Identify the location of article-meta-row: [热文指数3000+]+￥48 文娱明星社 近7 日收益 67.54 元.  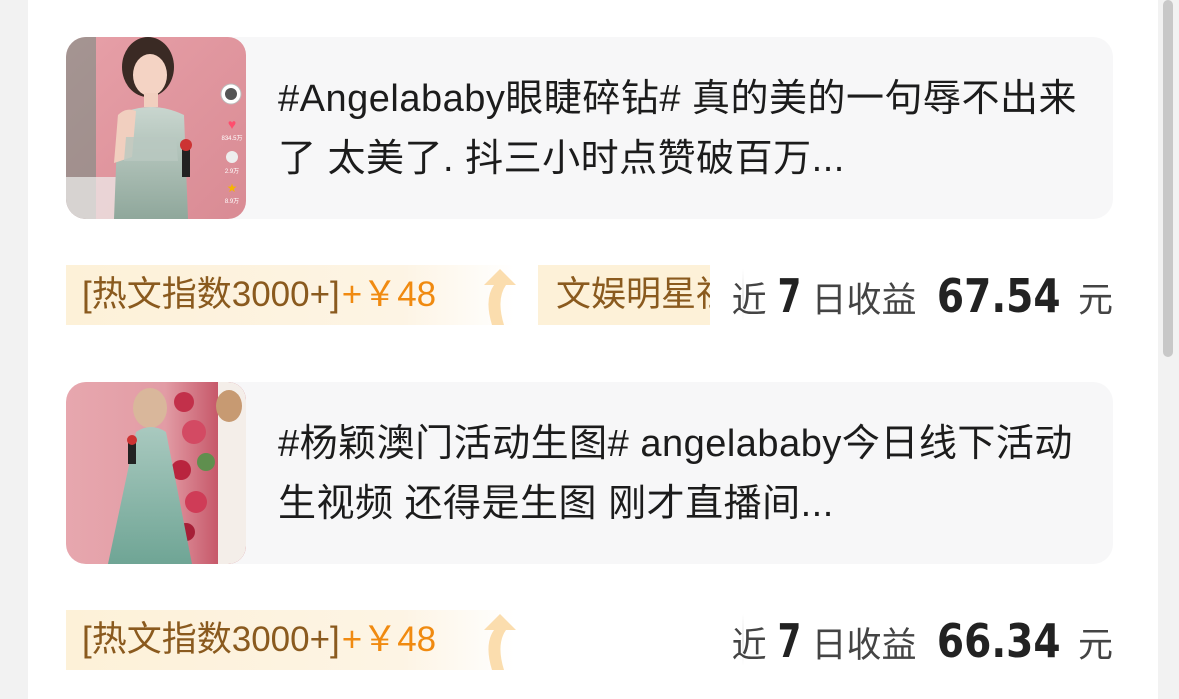
(589, 296).